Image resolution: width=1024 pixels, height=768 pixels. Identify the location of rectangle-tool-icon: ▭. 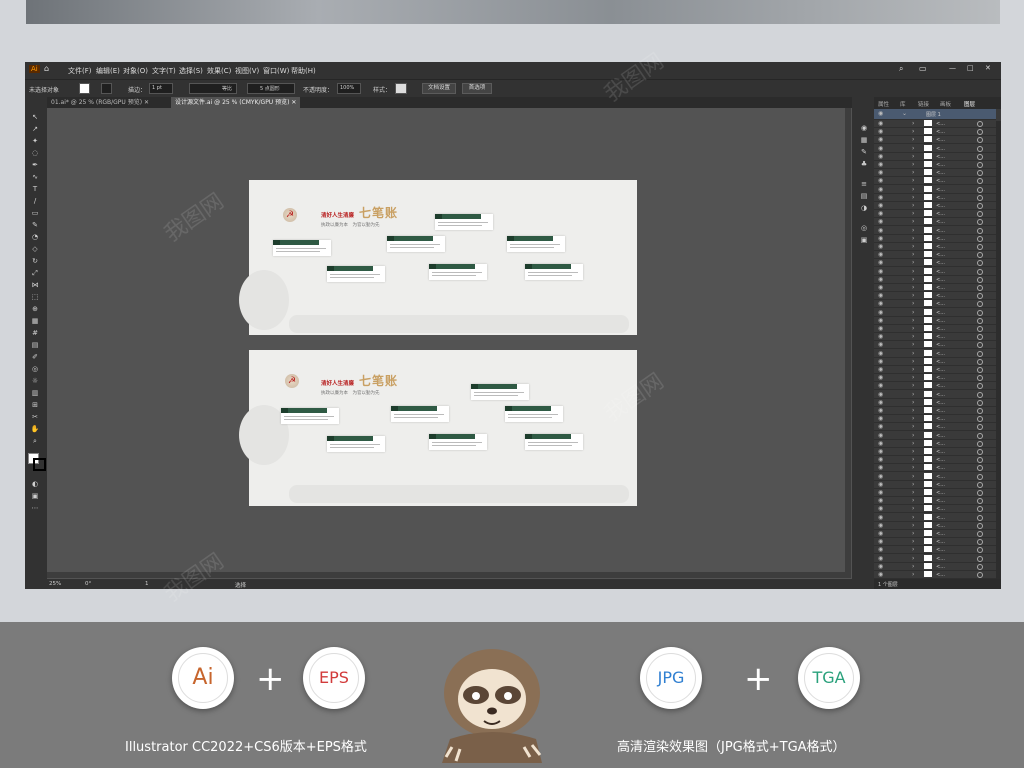
(35, 213).